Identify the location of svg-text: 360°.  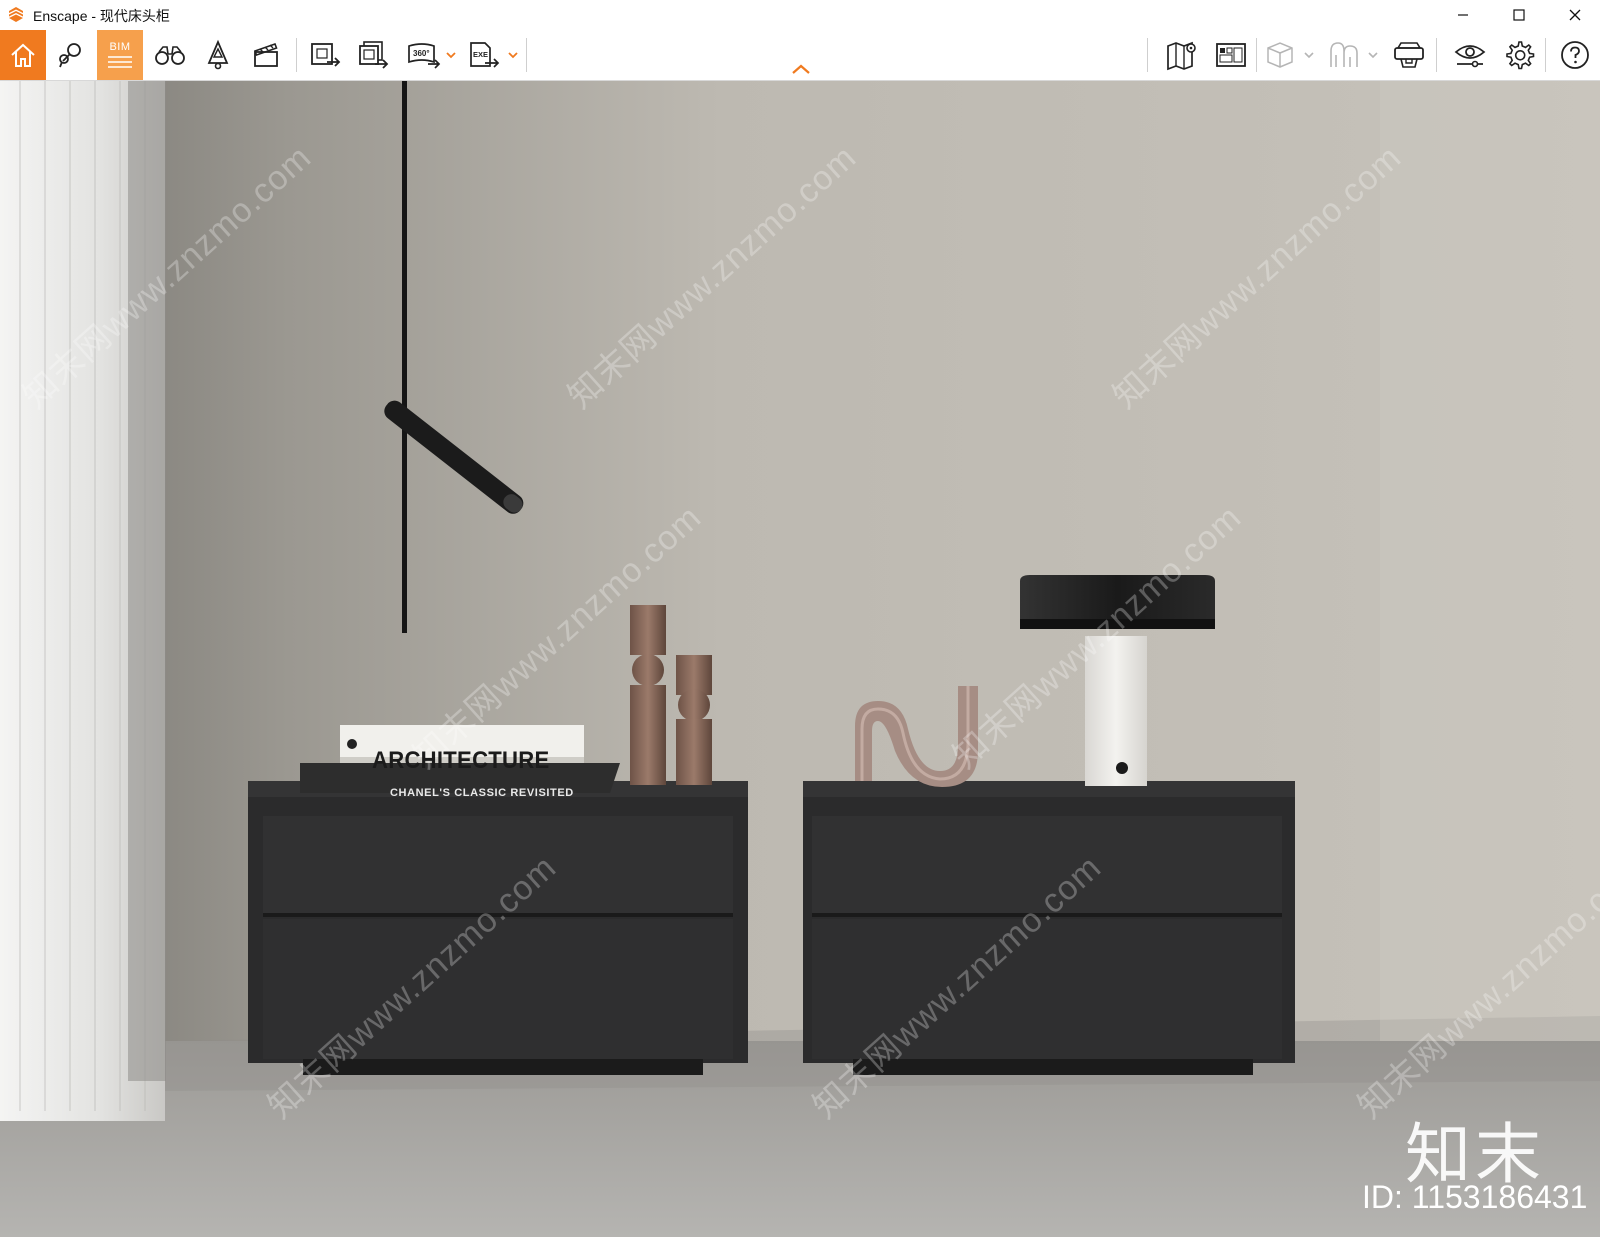
(421, 53).